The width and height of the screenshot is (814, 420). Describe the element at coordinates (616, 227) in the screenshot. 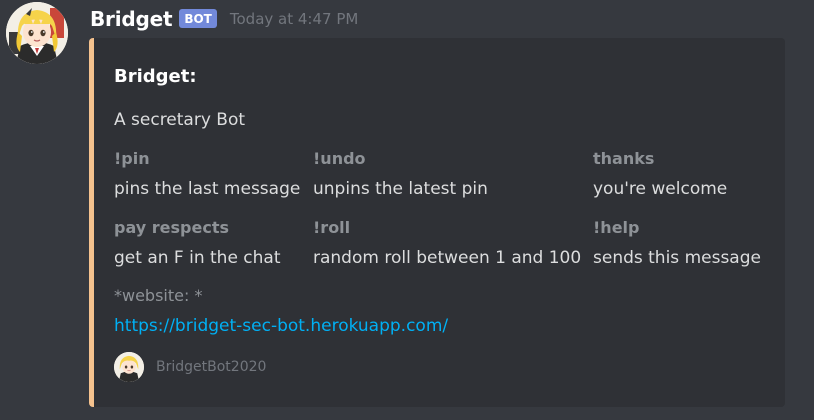

I see `embed-field-name: !help` at that location.